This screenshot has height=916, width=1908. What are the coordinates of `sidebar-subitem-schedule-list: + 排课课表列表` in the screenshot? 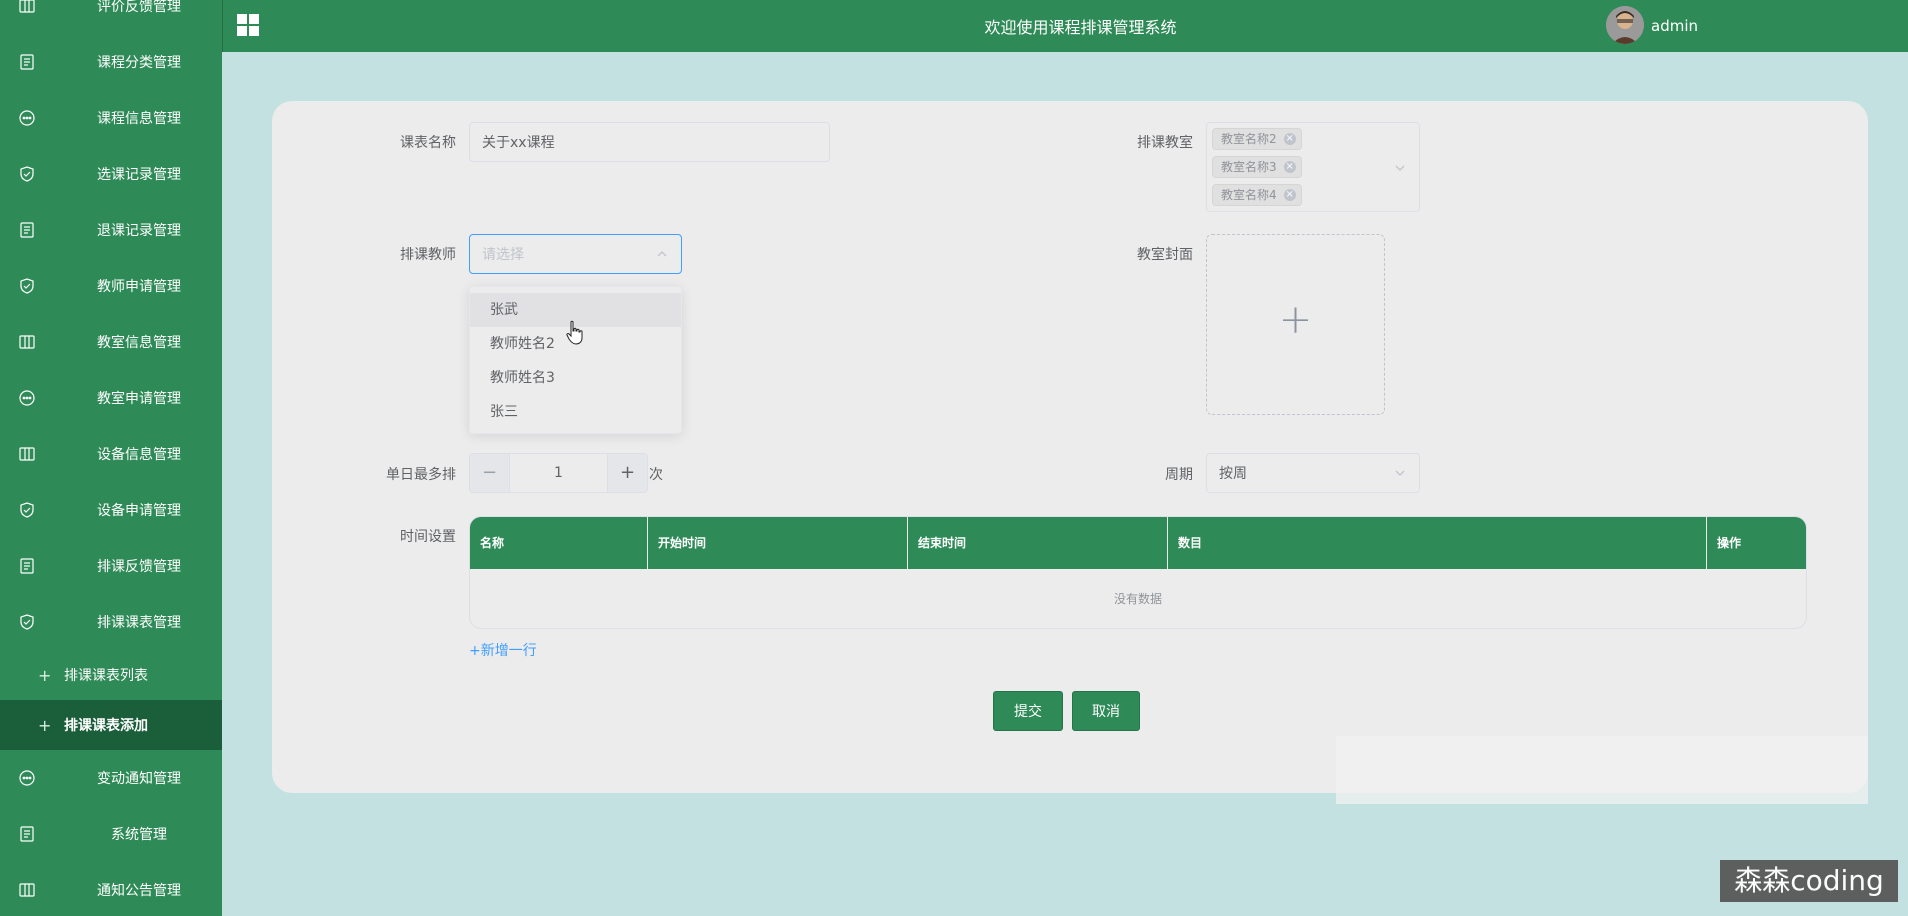 It's located at (111, 675).